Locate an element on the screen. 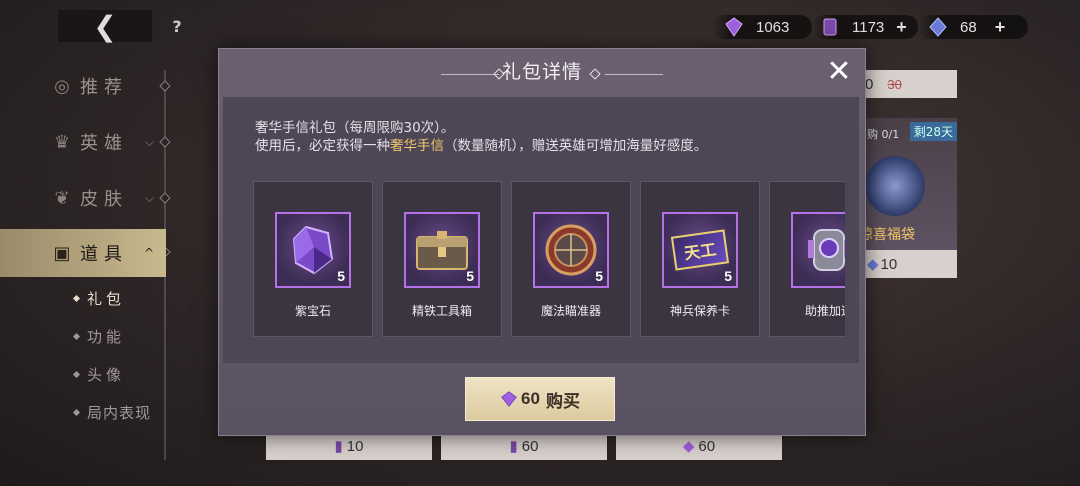 Image resolution: width=1080 pixels, height=486 pixels. sidebar-subitem-avatar: 头像 is located at coordinates (99, 374).